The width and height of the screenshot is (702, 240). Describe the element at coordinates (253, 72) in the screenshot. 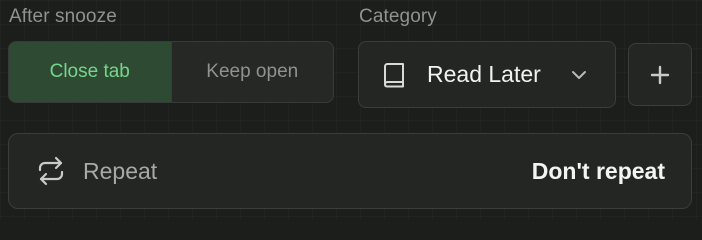

I see `keep-open-option: Keep open` at that location.